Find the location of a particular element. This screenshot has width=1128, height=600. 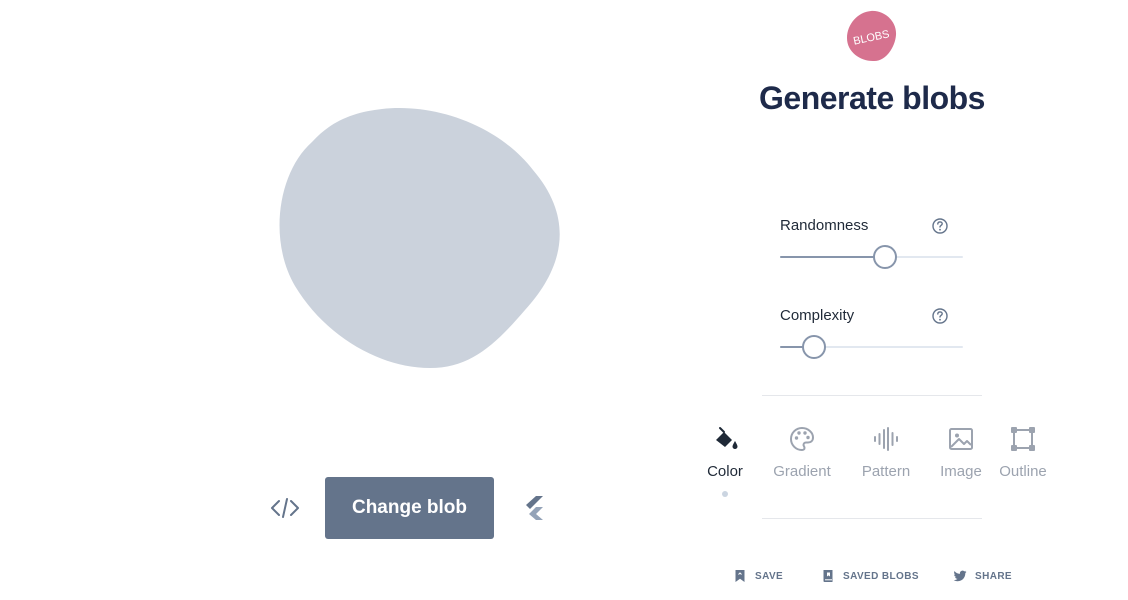

divider-bottom is located at coordinates (872, 518).